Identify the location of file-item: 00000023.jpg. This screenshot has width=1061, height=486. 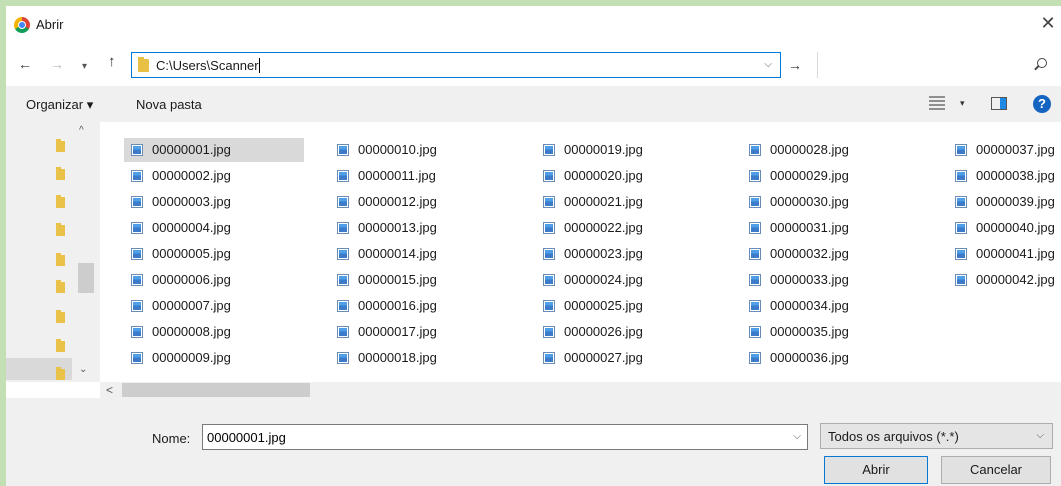
(628, 254).